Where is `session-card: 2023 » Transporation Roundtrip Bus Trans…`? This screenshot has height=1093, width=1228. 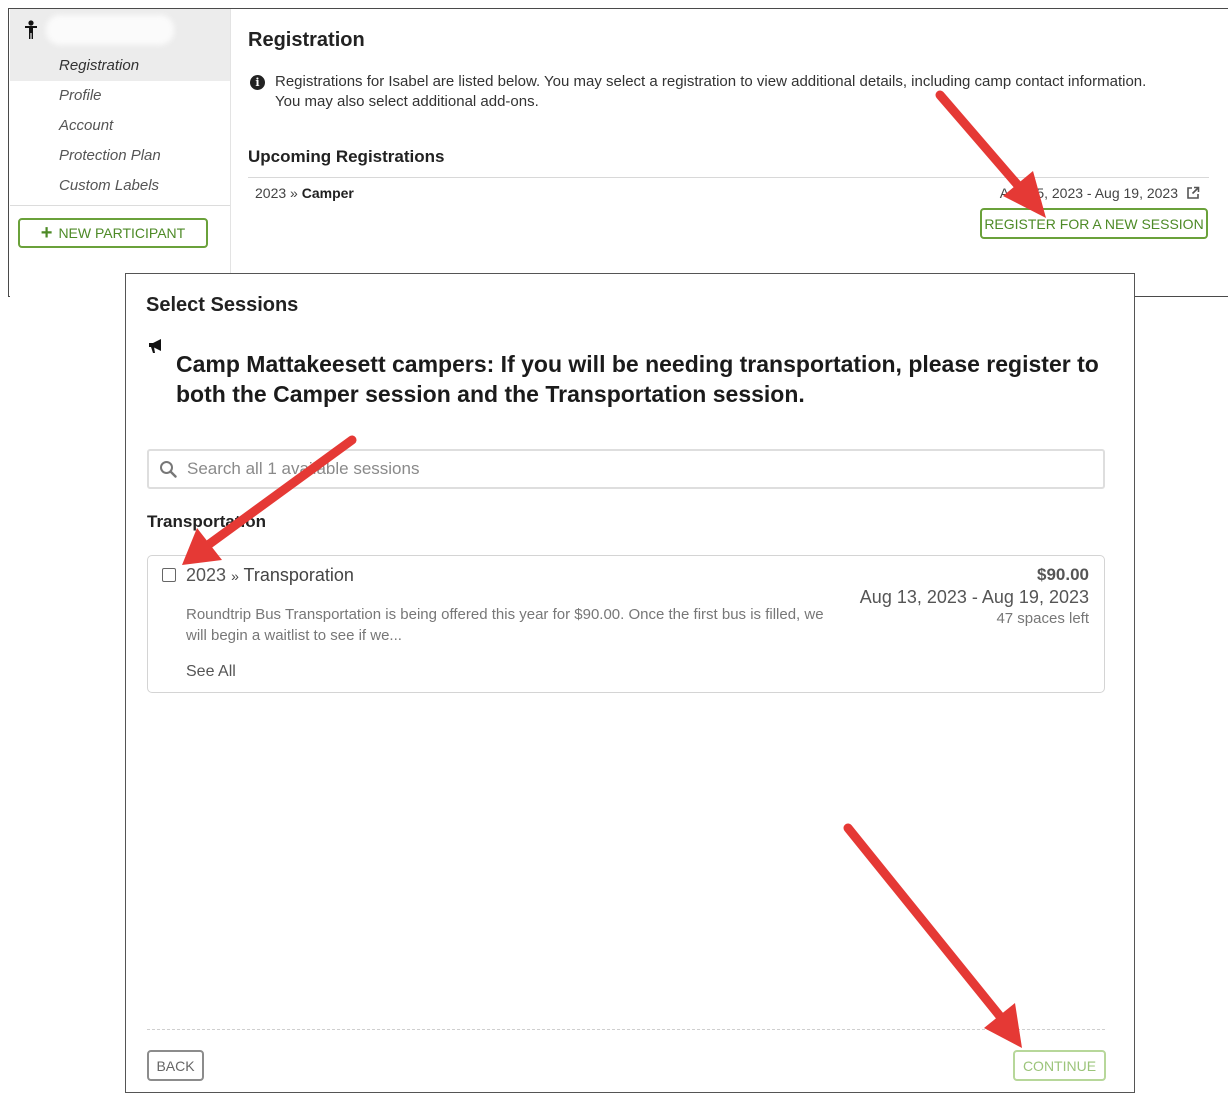
session-card: 2023 » Transporation Roundtrip Bus Trans… is located at coordinates (626, 624).